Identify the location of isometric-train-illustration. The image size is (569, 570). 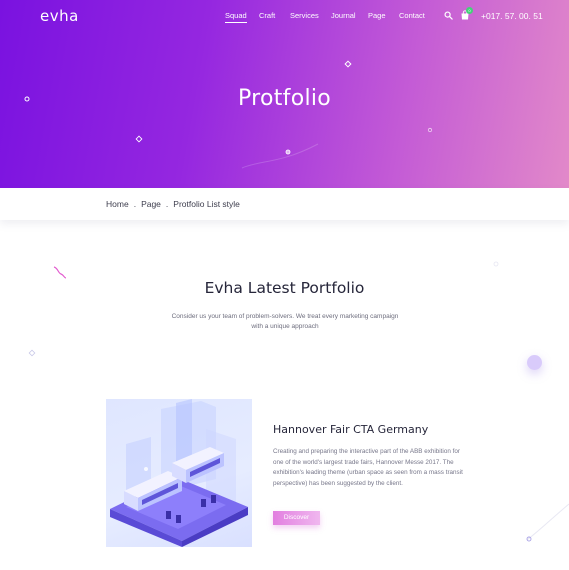
(179, 473).